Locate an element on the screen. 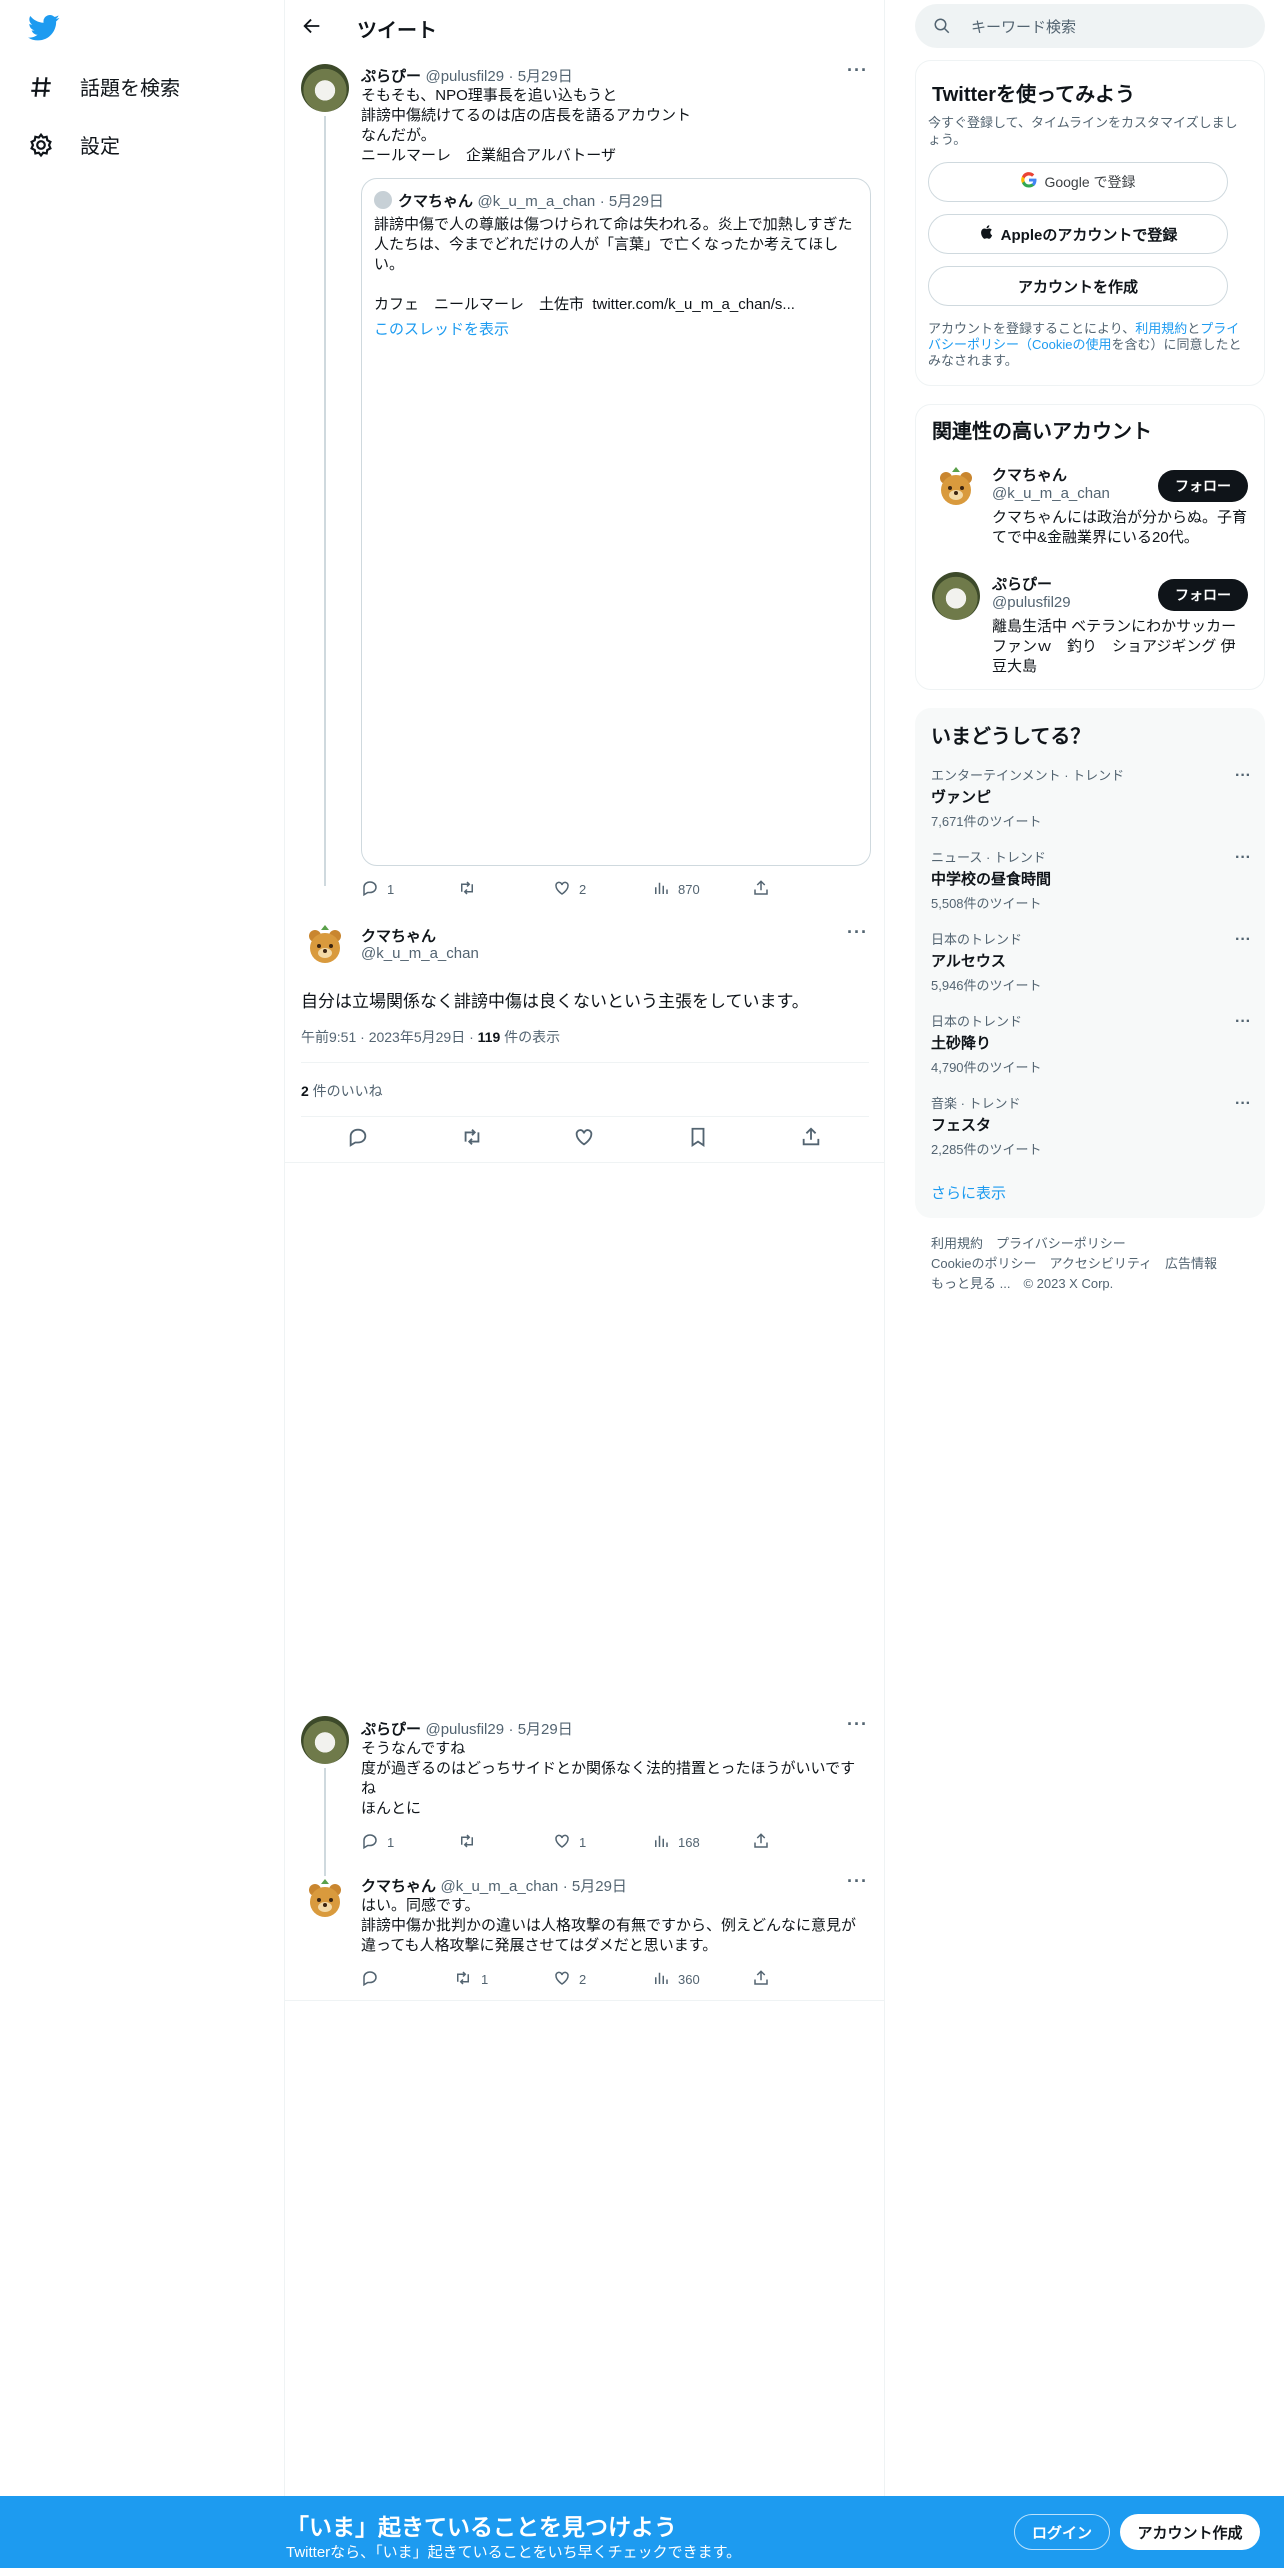 This screenshot has width=1284, height=2568. nav-settings: 設定 is located at coordinates (74, 144).